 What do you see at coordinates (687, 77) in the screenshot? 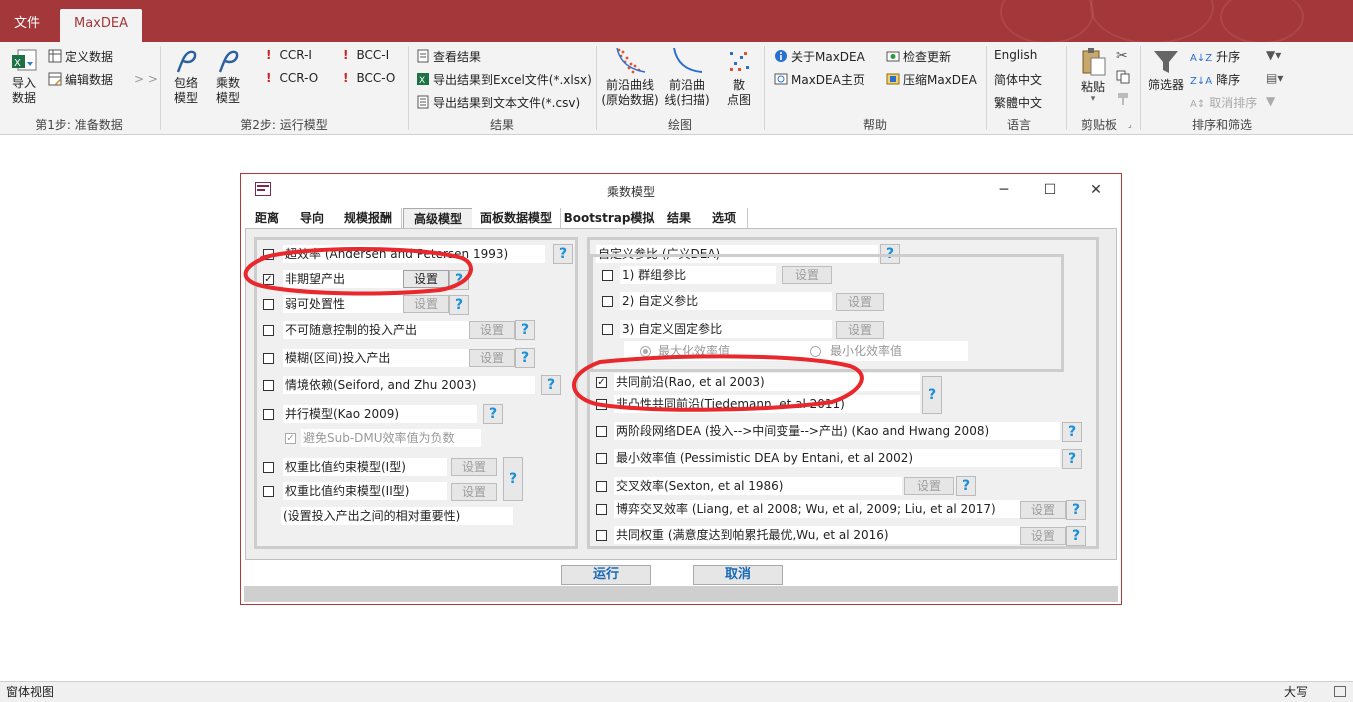
I see `frontier-scan-button: 前沿曲 线(扫描)` at bounding box center [687, 77].